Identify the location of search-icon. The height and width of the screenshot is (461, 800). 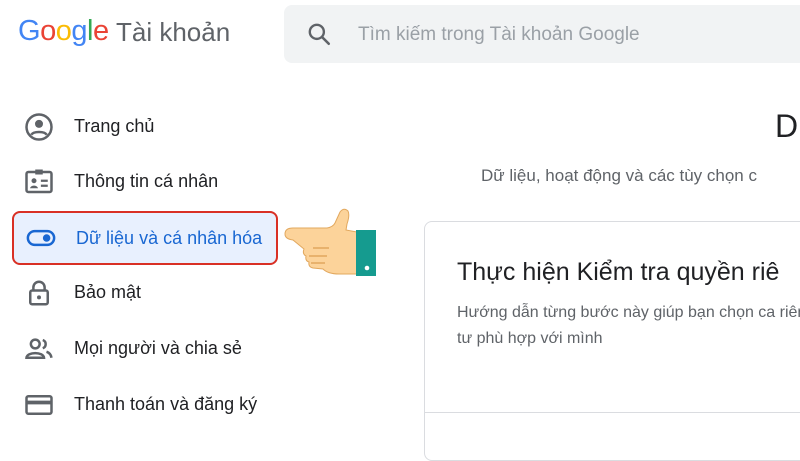
(319, 34).